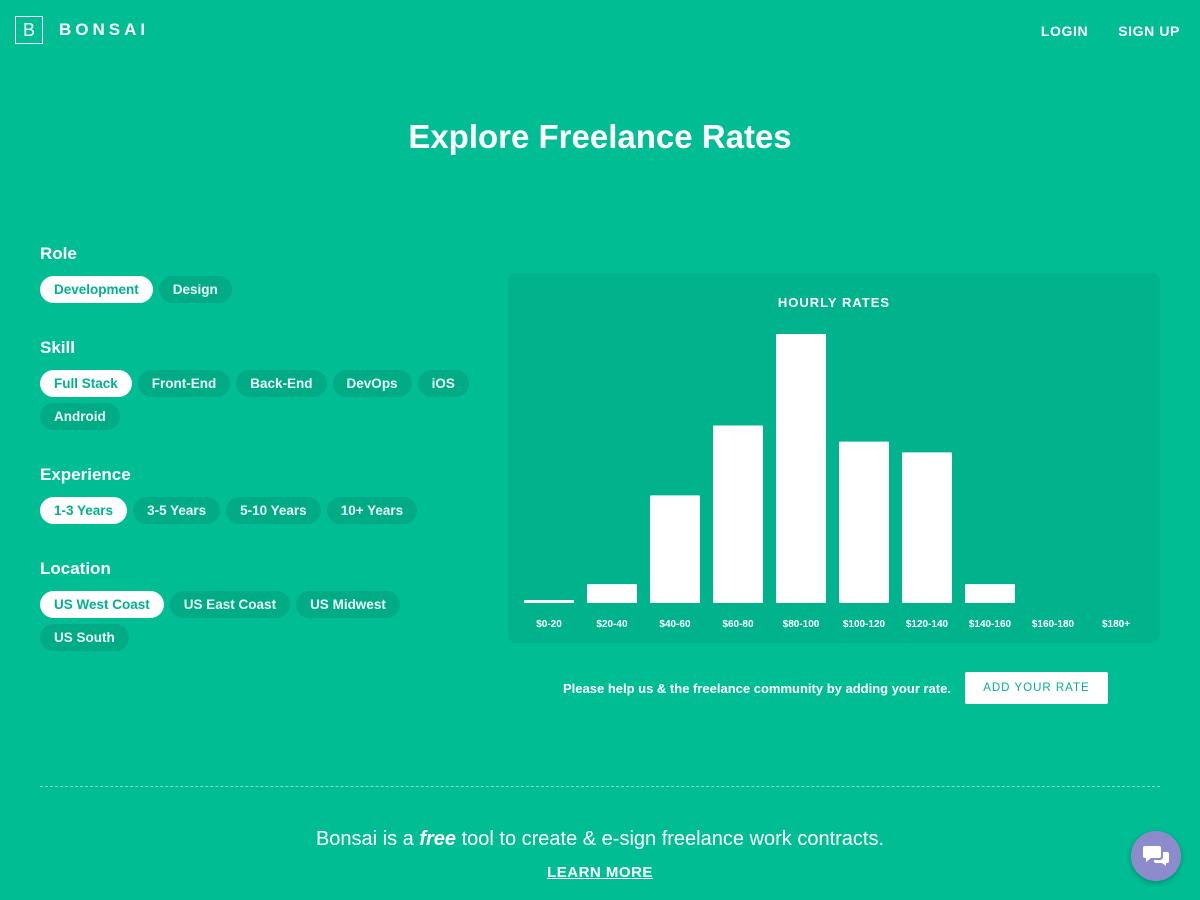 The image size is (1200, 900). I want to click on role-pills: Development Design, so click(255, 289).